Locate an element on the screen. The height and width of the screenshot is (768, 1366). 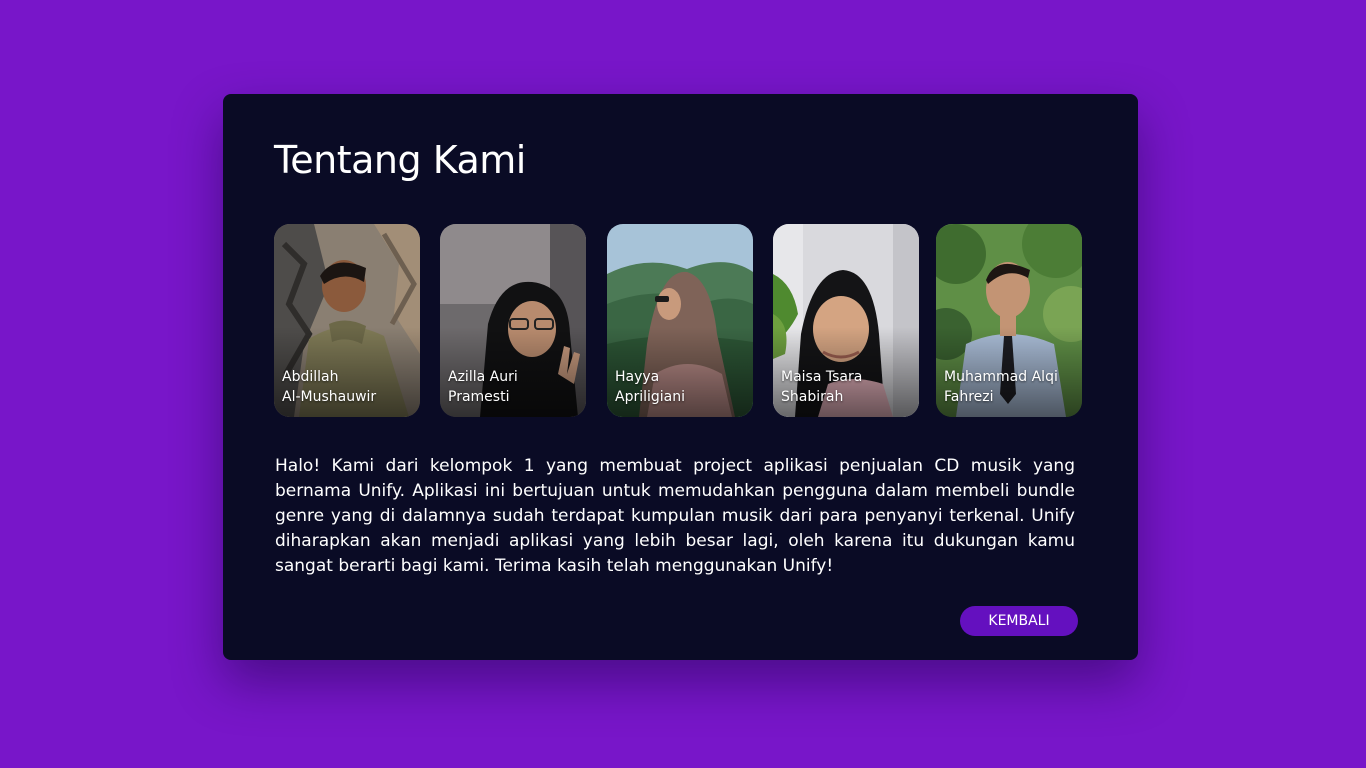
back-button: KEMBALI is located at coordinates (1019, 621).